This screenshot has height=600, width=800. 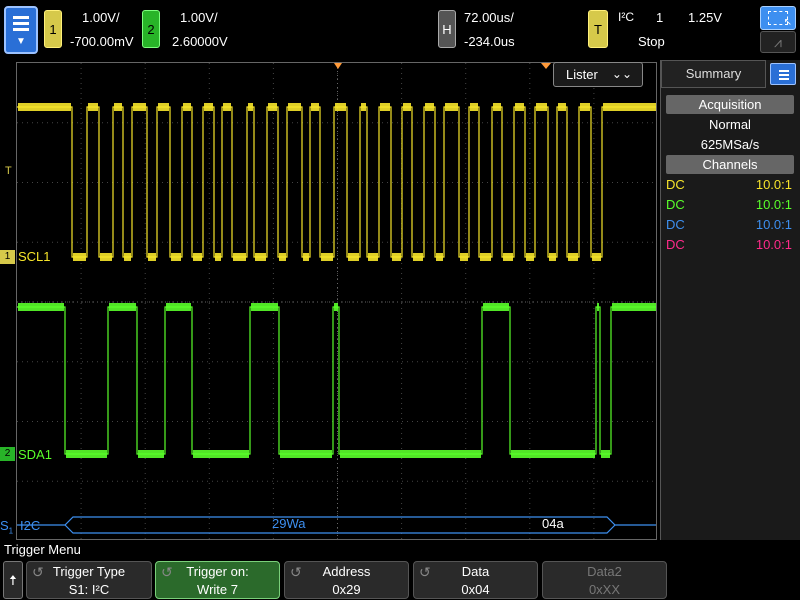 I want to click on ch1-offset: -700.00mV, so click(x=102, y=41).